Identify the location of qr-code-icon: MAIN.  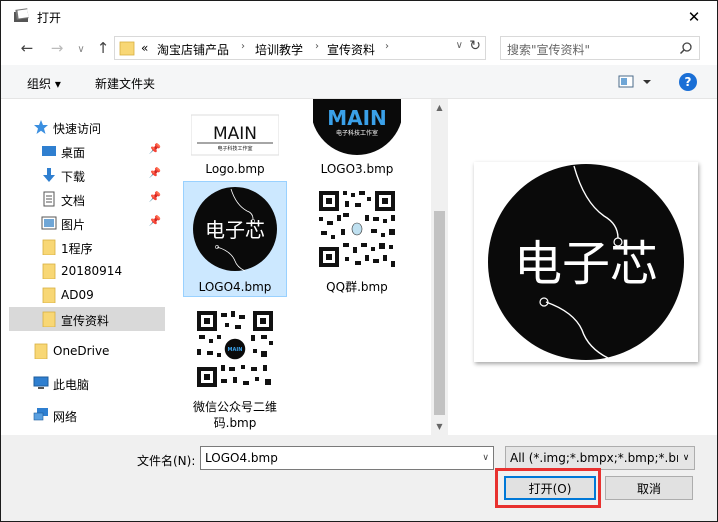
(235, 349).